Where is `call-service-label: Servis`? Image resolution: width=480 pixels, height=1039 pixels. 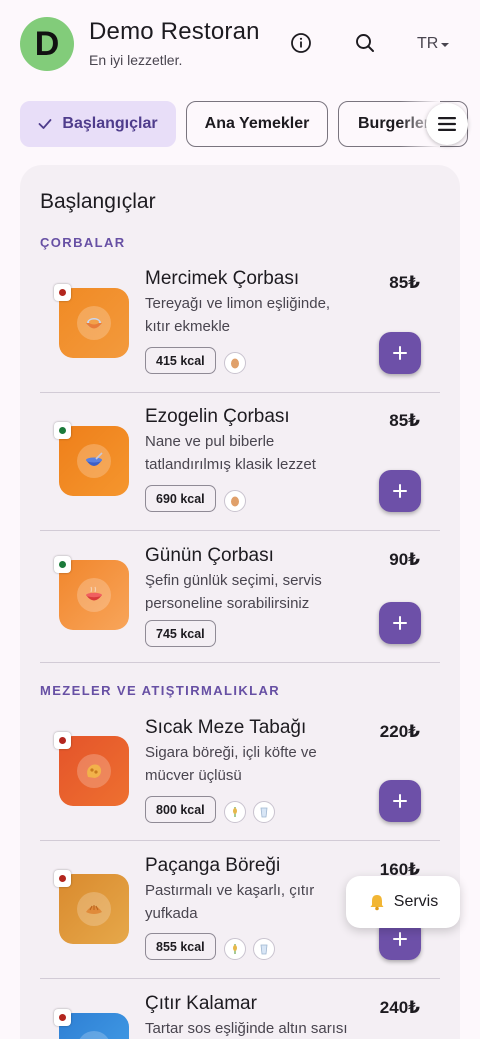
call-service-label: Servis is located at coordinates (416, 901).